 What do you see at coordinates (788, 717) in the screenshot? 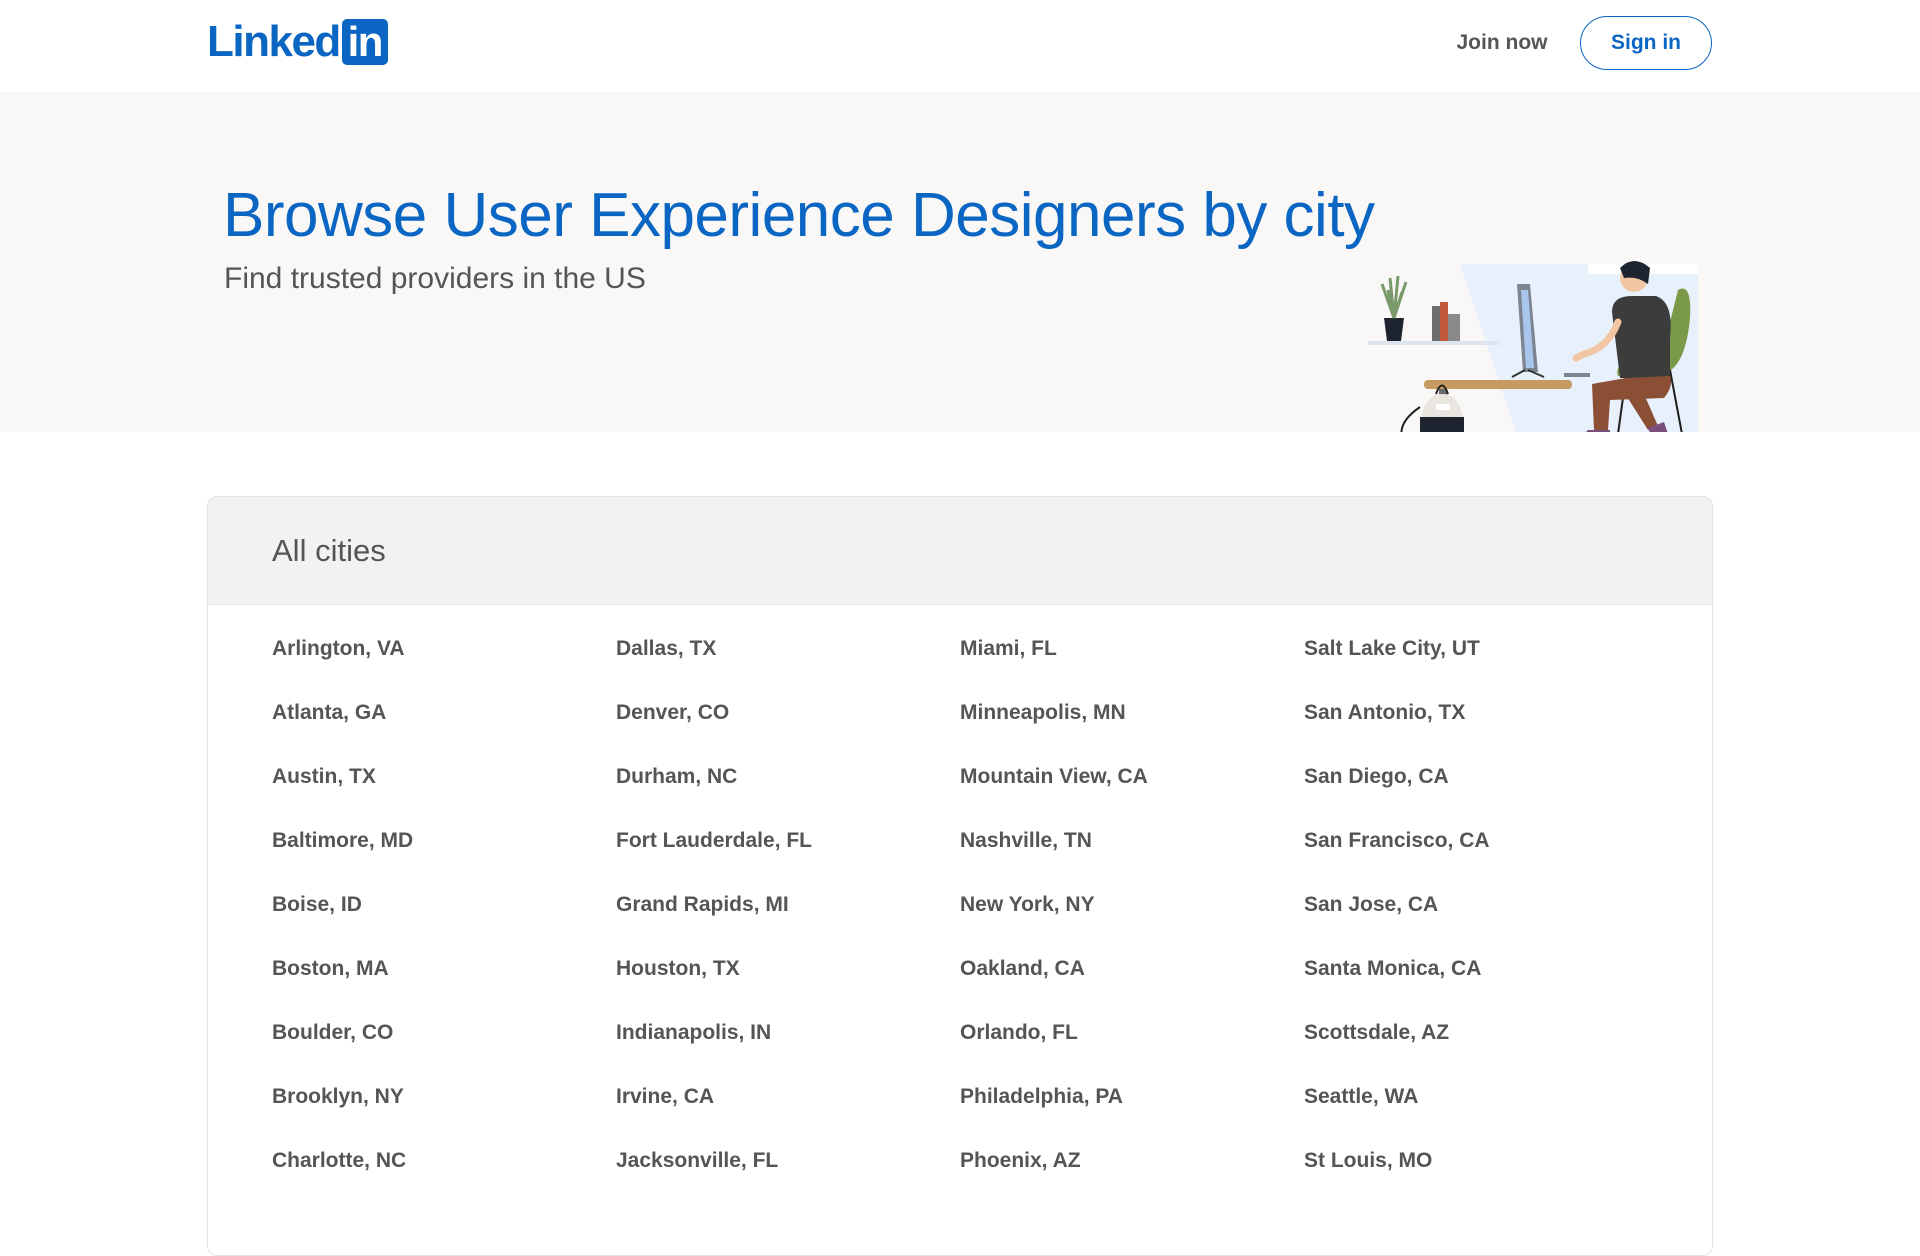
I see `city-link: Denver, CO` at bounding box center [788, 717].